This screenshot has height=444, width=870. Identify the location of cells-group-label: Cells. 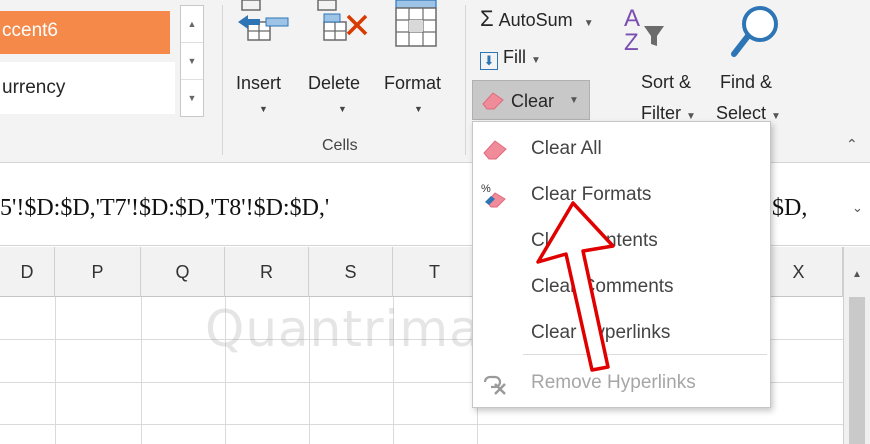
(340, 145).